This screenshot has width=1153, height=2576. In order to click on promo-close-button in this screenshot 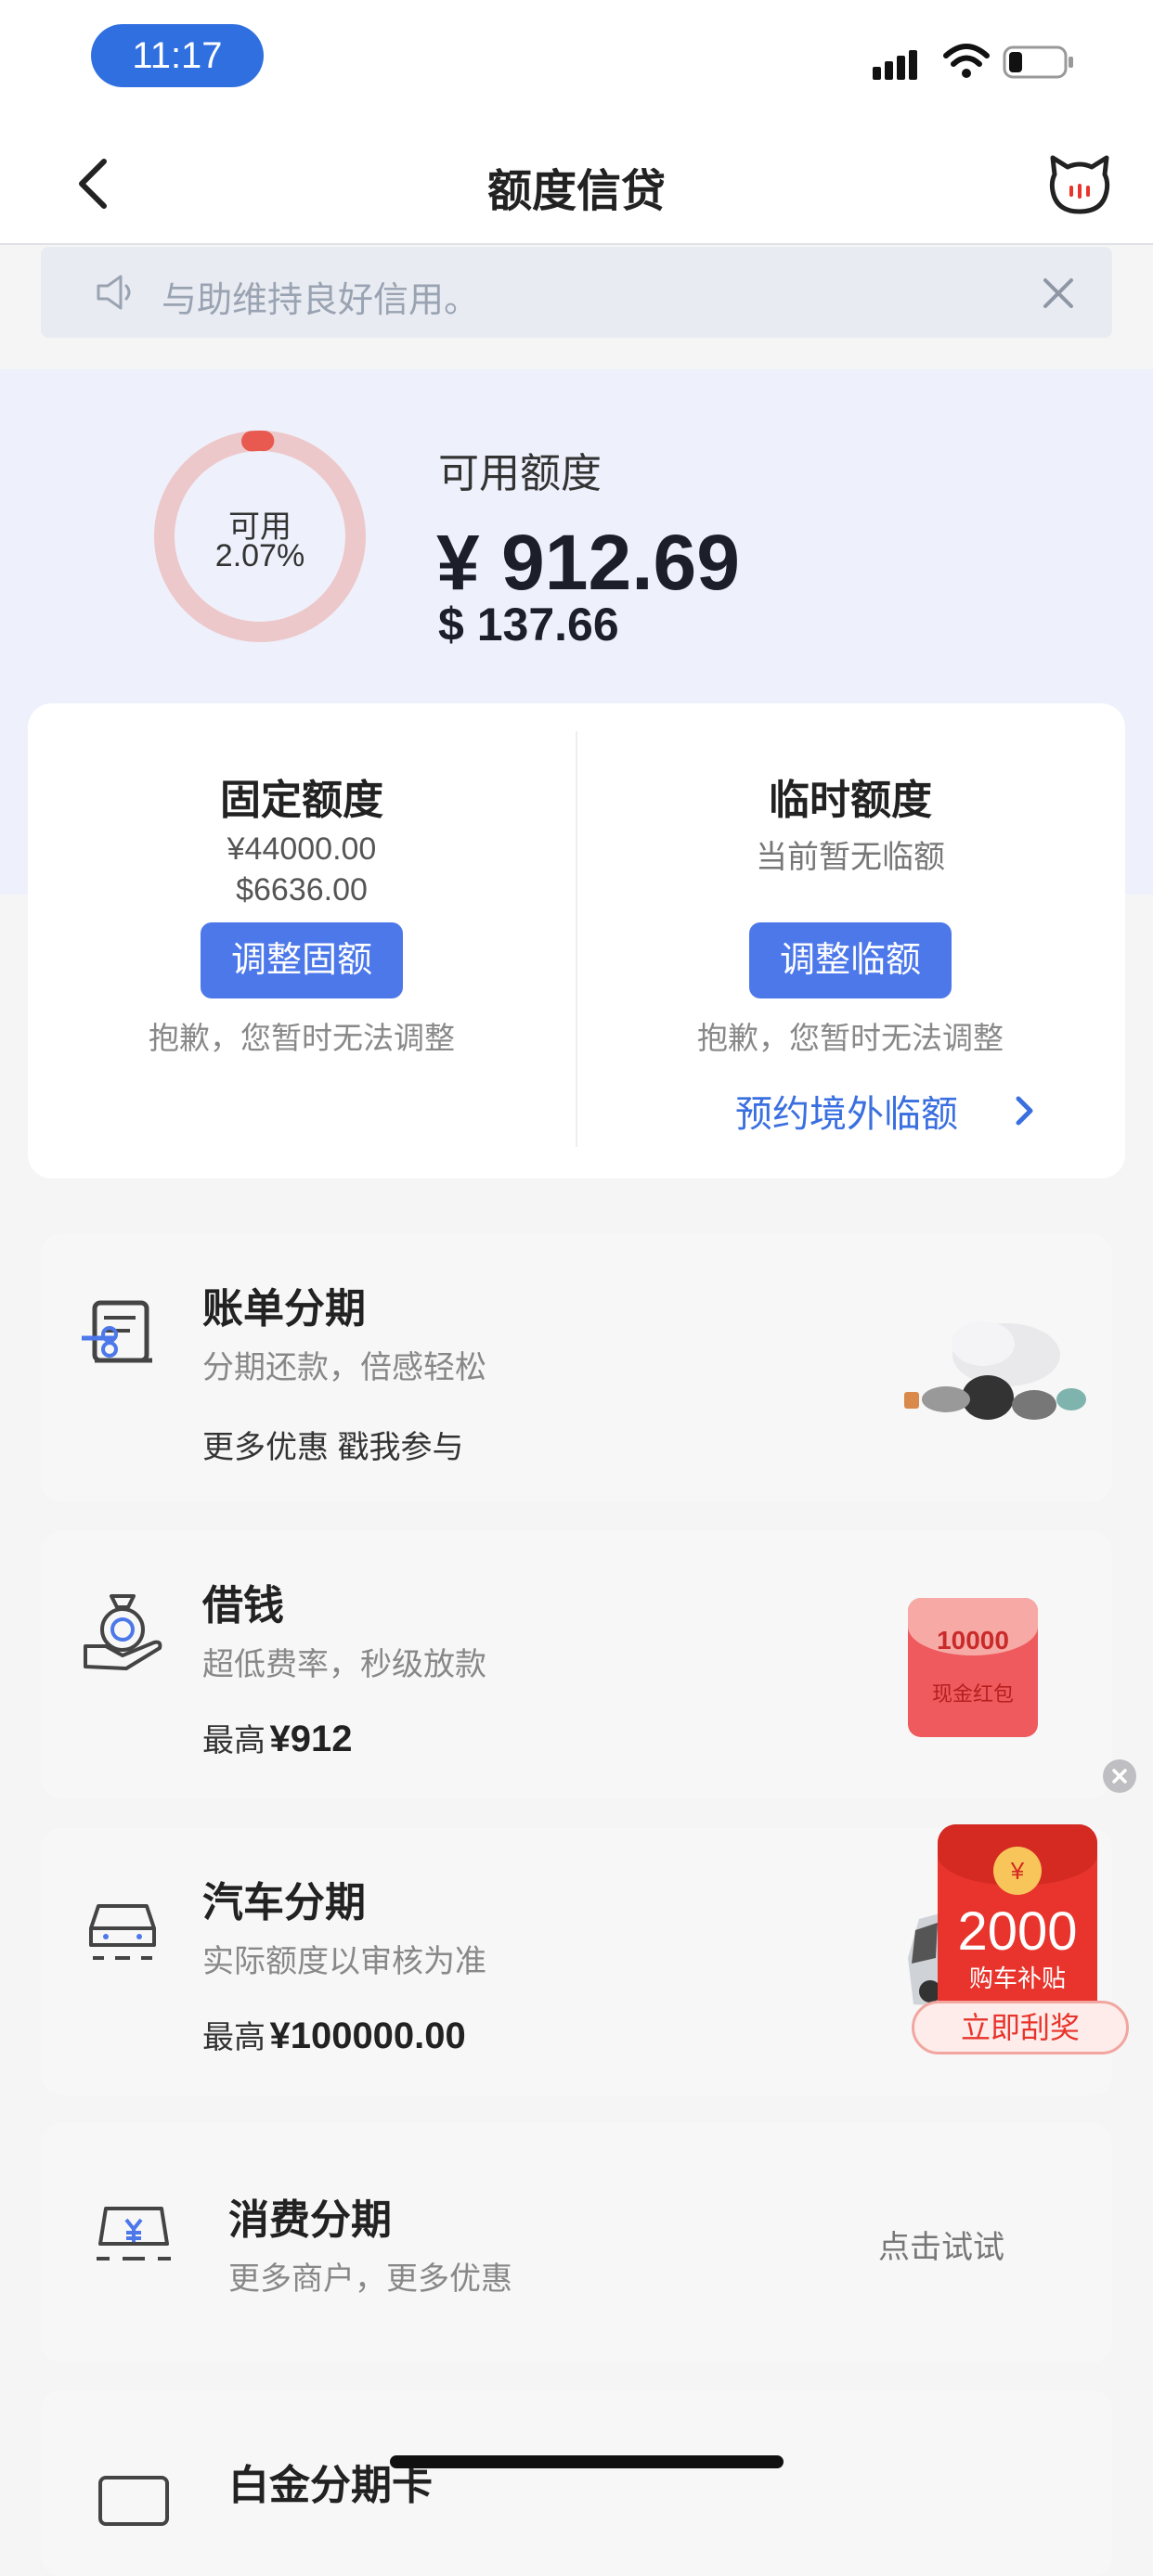, I will do `click(1119, 1776)`.